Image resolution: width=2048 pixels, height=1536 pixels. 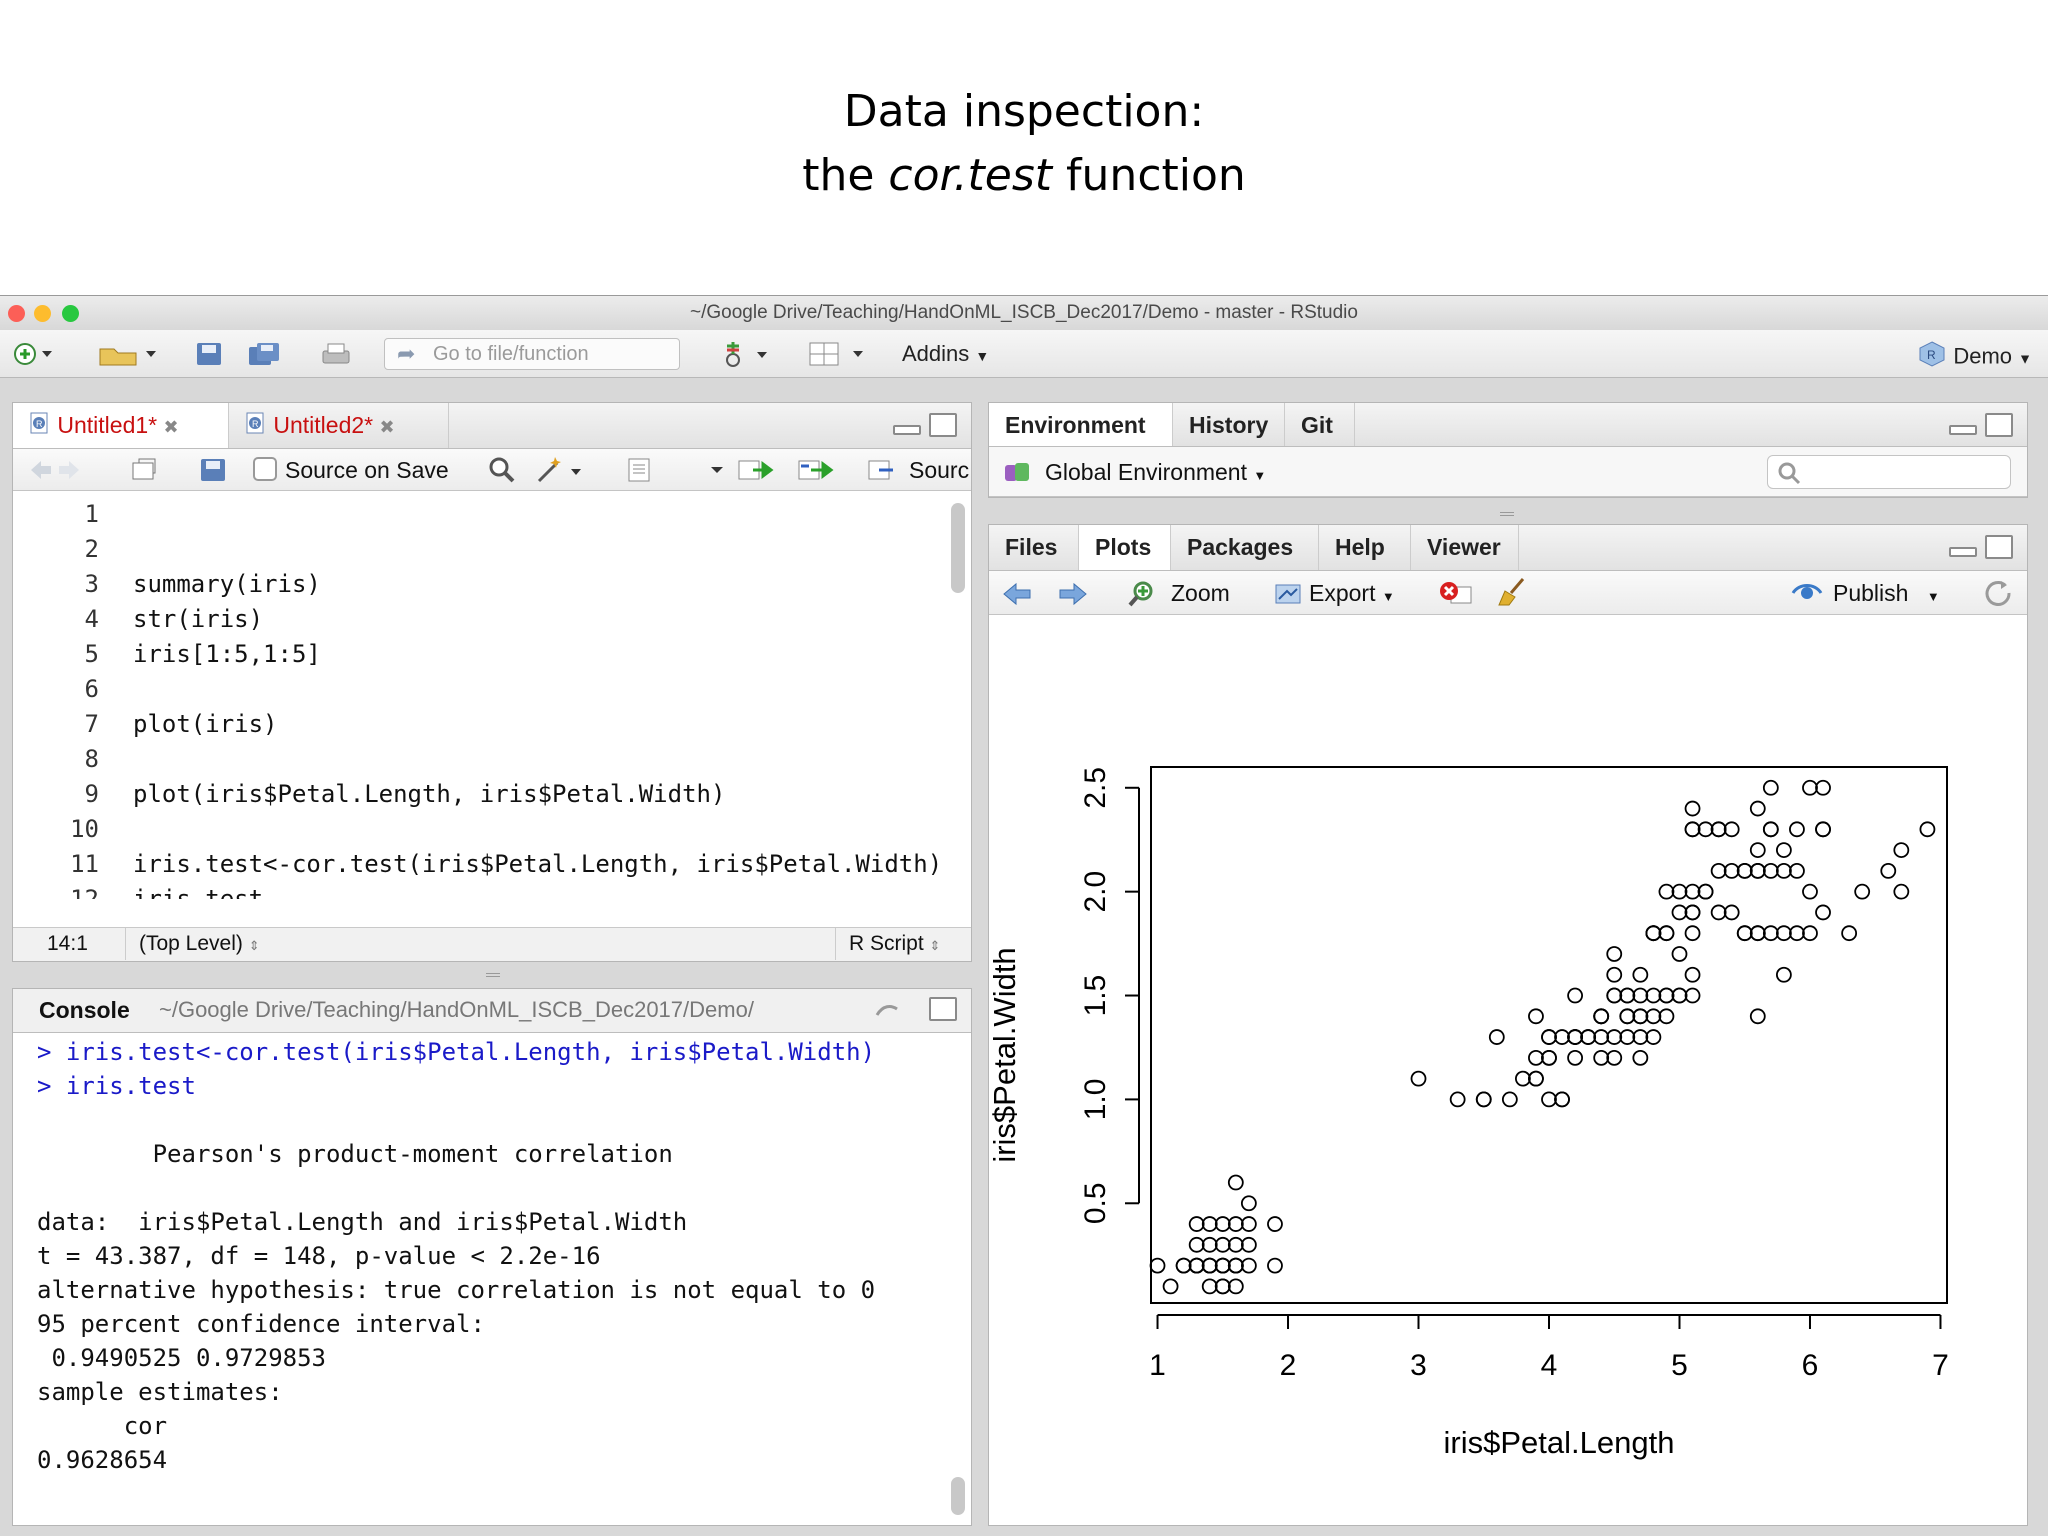 I want to click on source-icon, so click(x=883, y=472).